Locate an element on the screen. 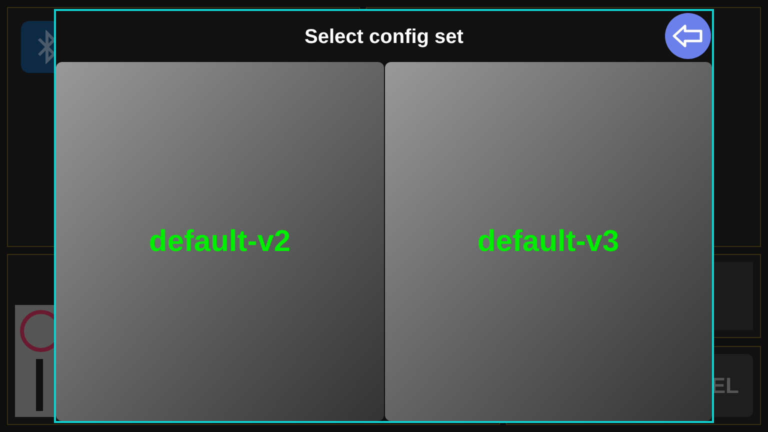  left-arrow-icon is located at coordinates (688, 36).